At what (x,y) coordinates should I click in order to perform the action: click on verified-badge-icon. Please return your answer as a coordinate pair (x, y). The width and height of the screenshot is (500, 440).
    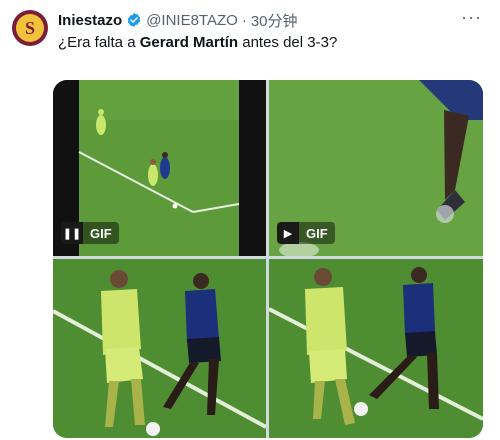
    Looking at the image, I should click on (134, 20).